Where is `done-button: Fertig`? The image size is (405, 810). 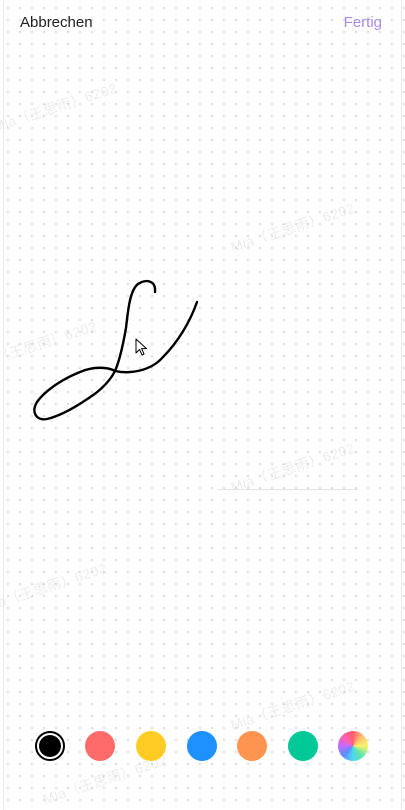
done-button: Fertig is located at coordinates (363, 22).